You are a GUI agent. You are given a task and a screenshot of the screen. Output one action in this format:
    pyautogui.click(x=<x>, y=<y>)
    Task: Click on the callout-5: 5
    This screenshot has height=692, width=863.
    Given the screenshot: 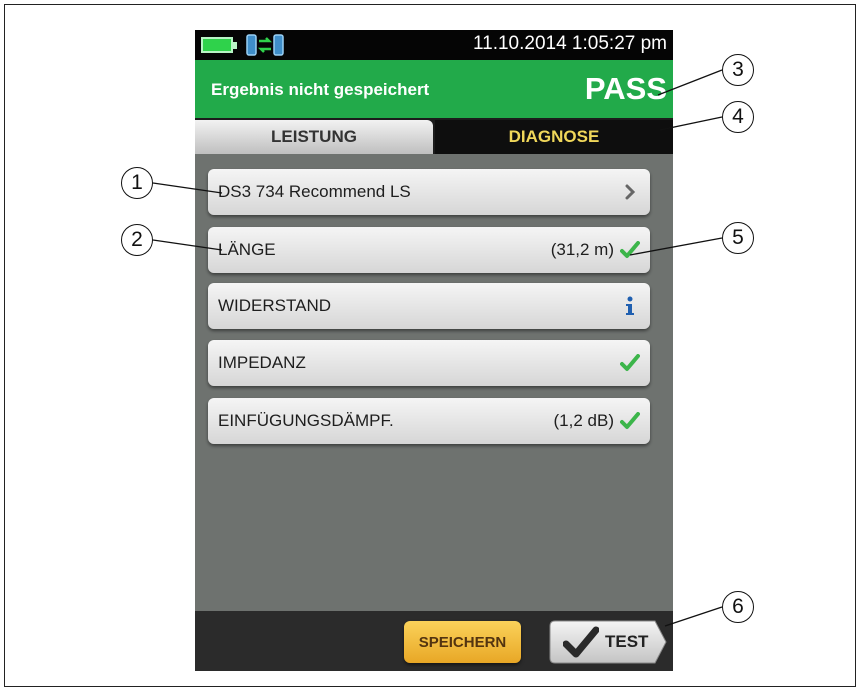 What is the action you would take?
    pyautogui.click(x=738, y=238)
    